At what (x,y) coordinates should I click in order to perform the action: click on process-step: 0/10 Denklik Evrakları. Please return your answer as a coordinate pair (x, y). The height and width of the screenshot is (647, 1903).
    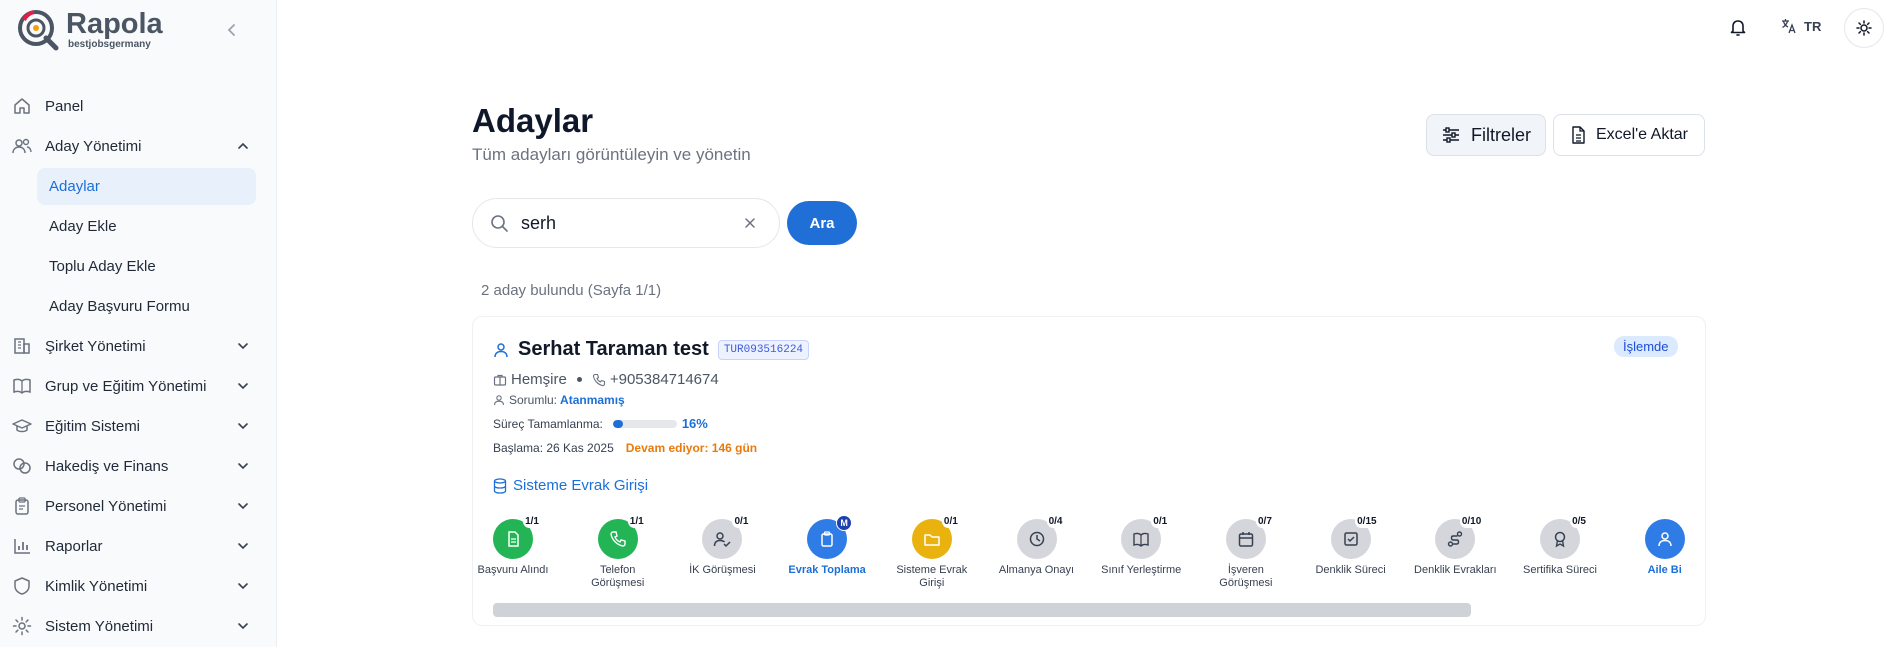
    Looking at the image, I should click on (1455, 546).